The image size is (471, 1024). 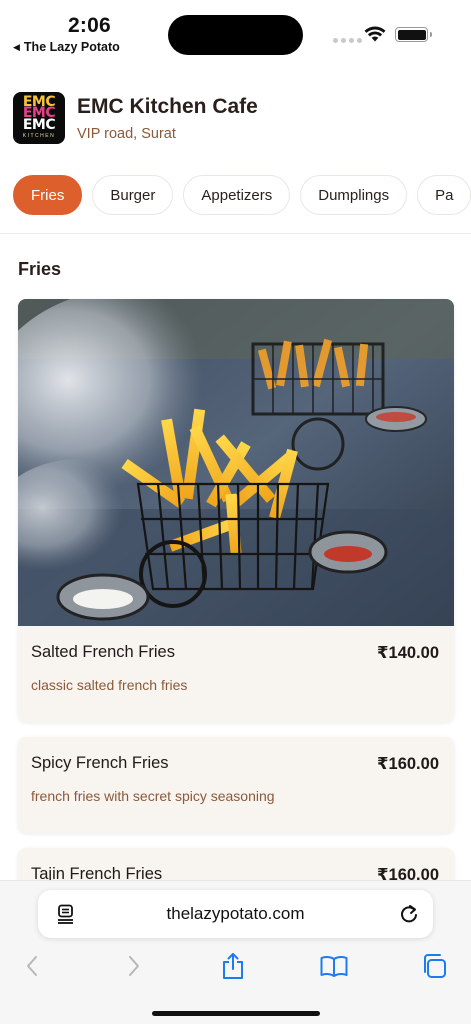 I want to click on tabs-divider, so click(x=235, y=233).